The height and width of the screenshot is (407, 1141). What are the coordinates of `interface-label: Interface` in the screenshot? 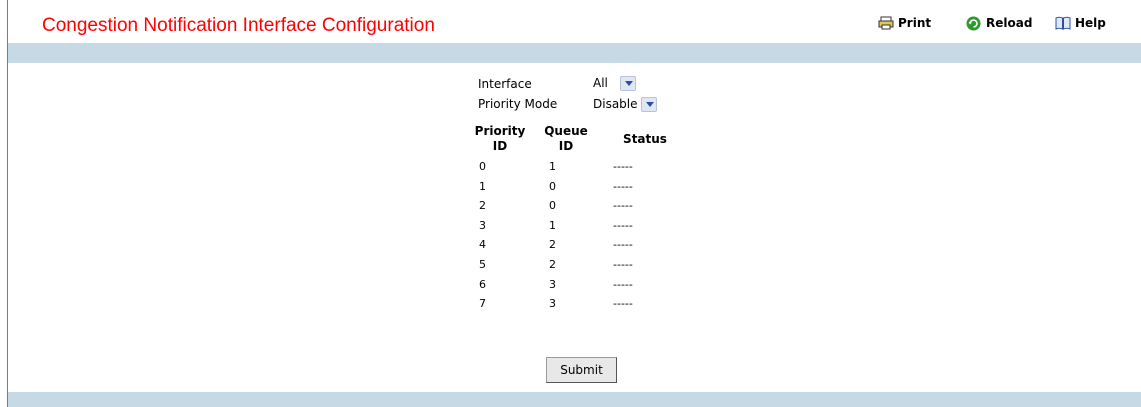 It's located at (505, 84).